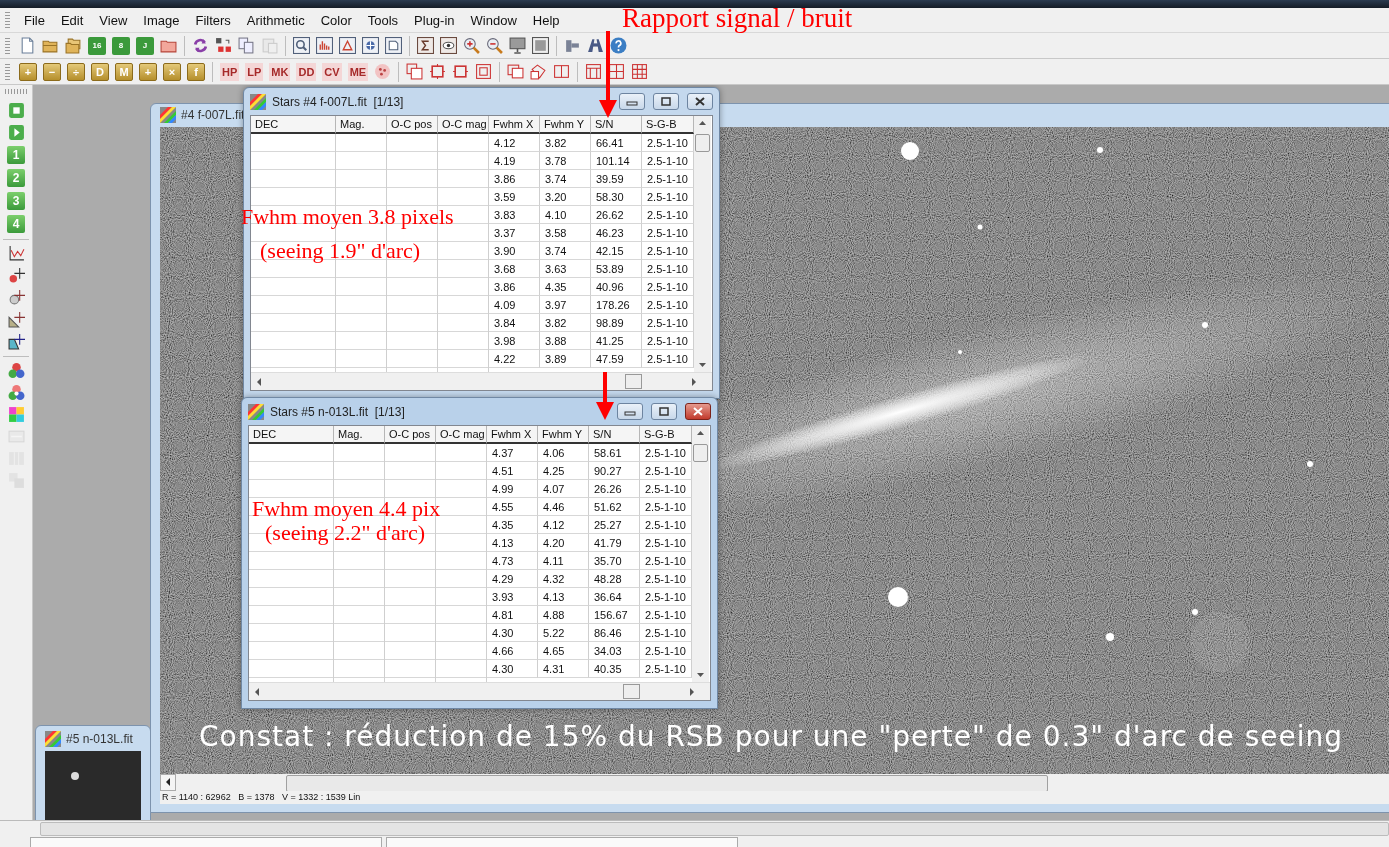  I want to click on copy-icon, so click(246, 45).